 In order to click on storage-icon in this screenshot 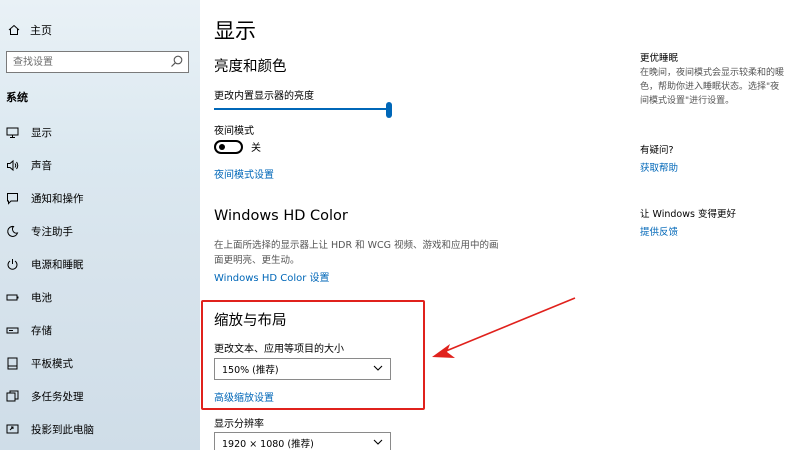, I will do `click(12, 331)`.